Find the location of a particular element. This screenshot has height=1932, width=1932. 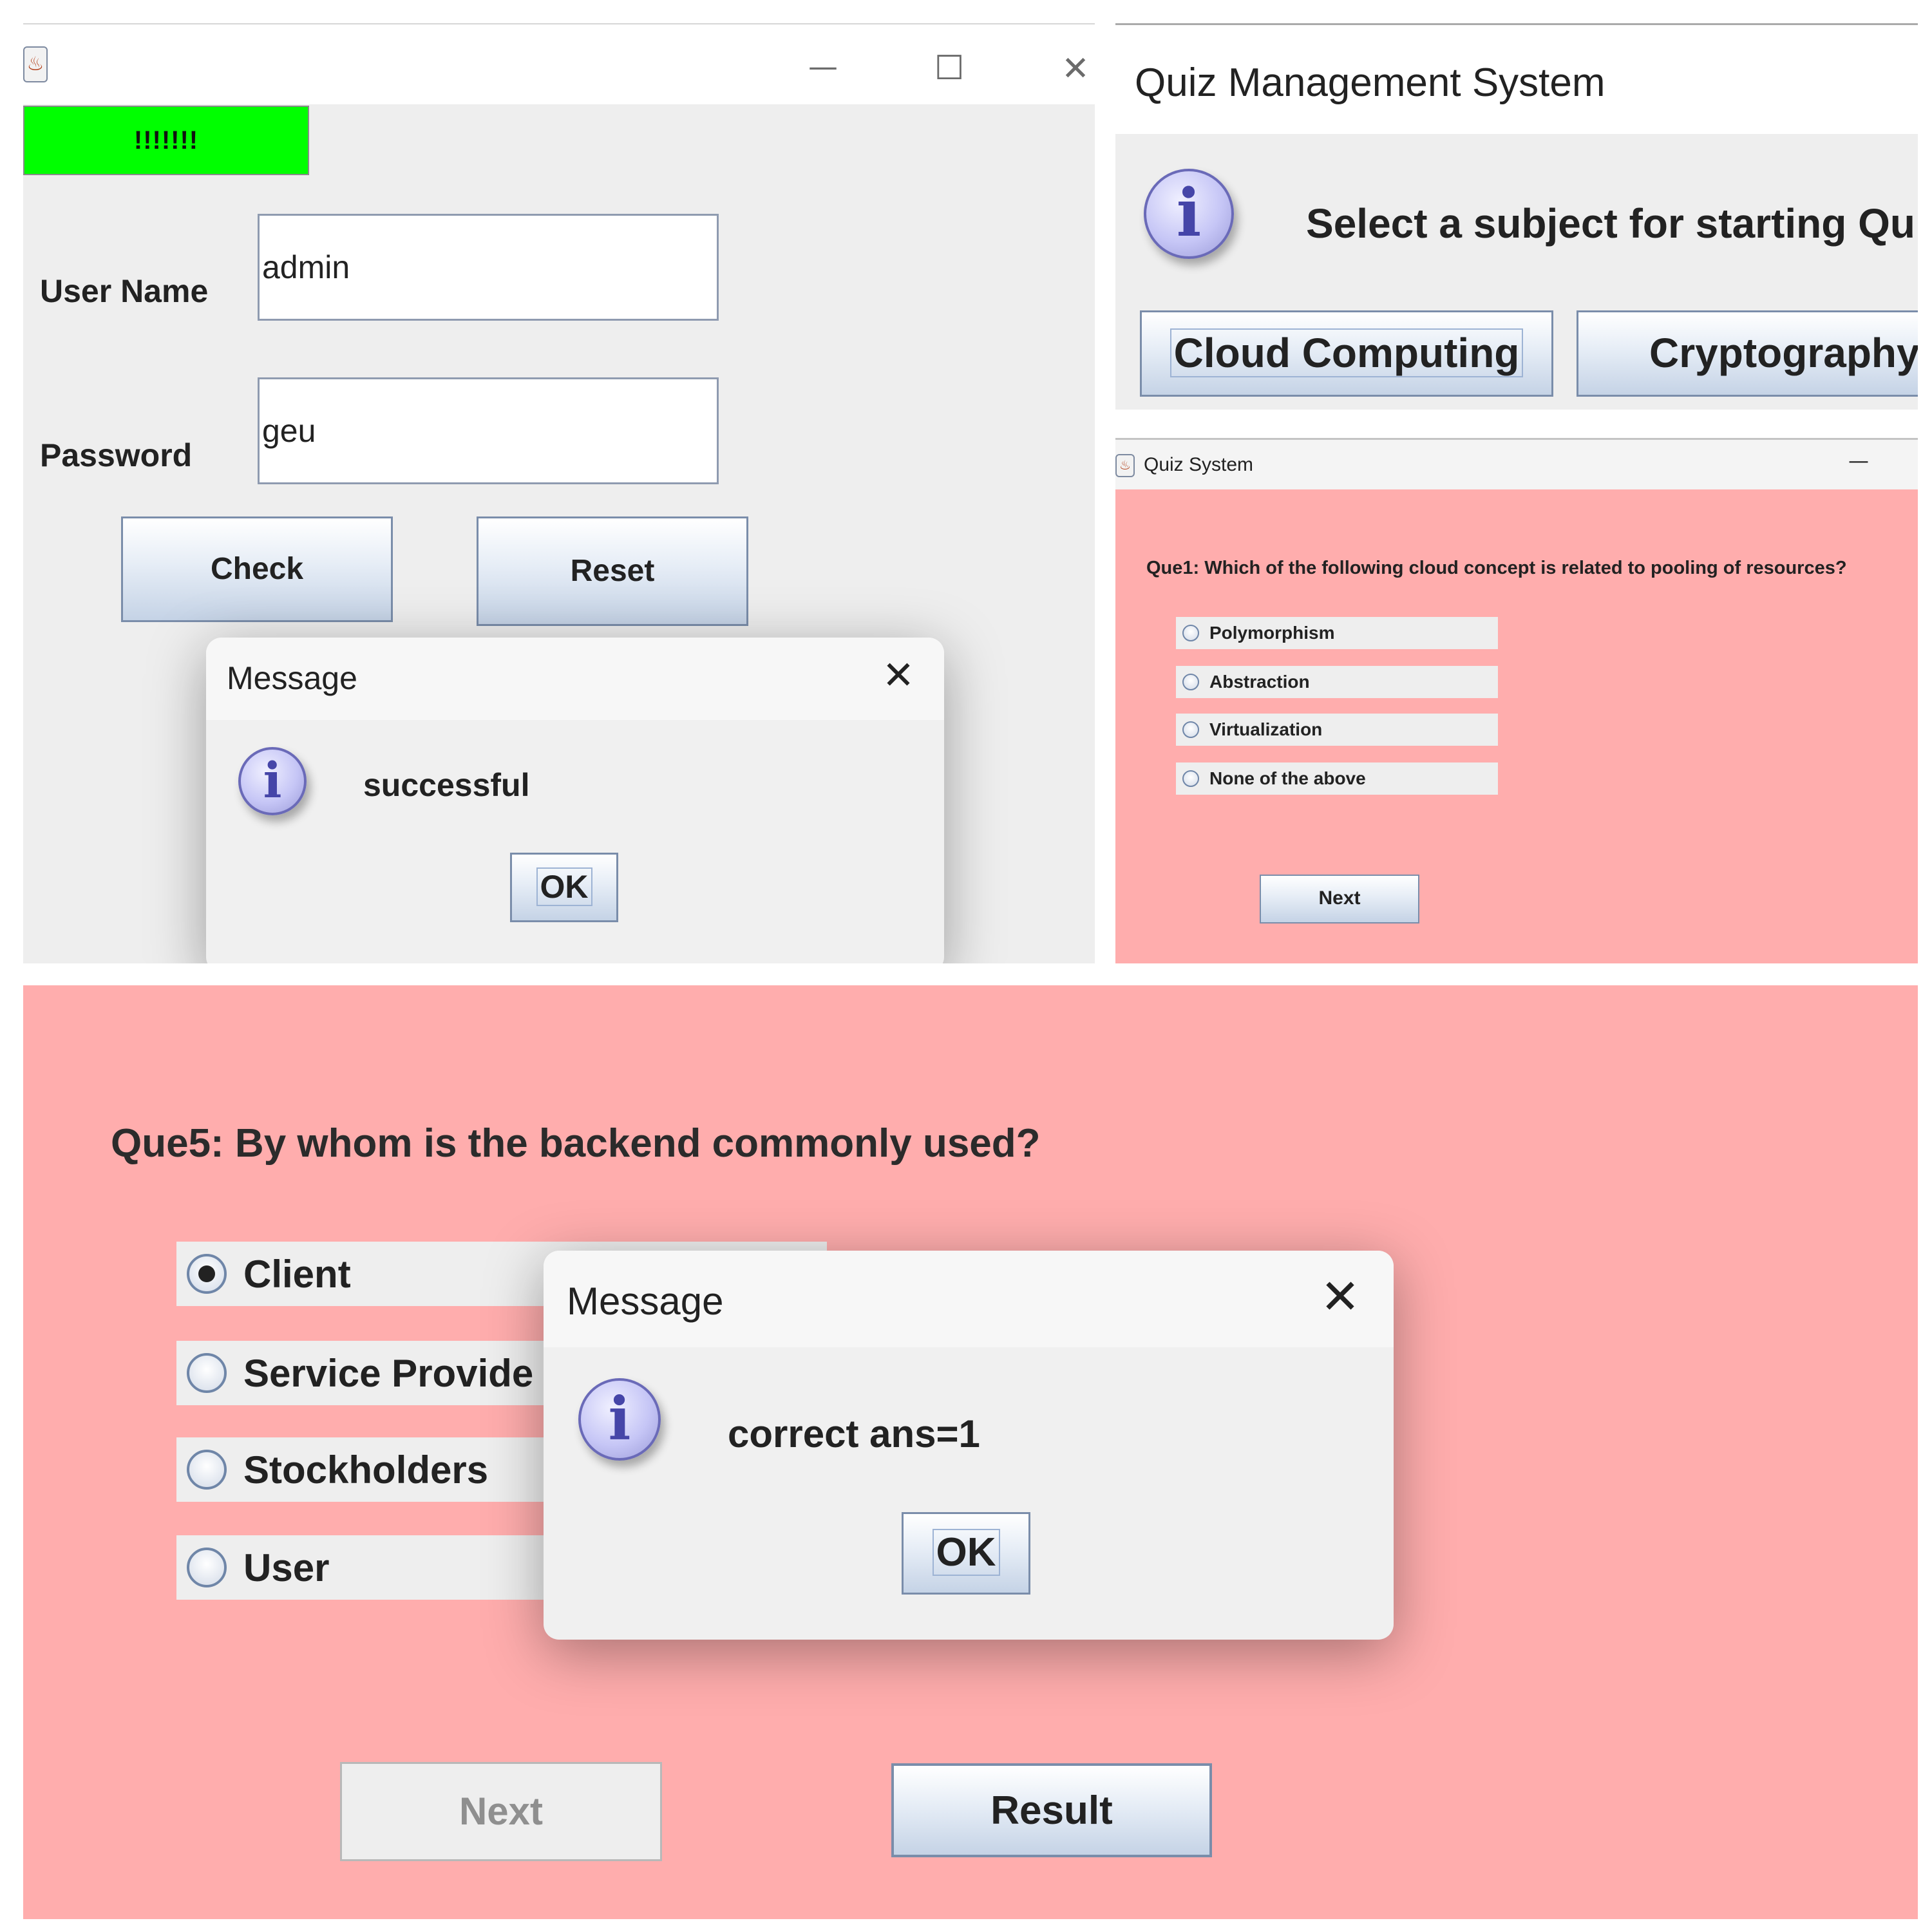

password-value: geu is located at coordinates (289, 431).